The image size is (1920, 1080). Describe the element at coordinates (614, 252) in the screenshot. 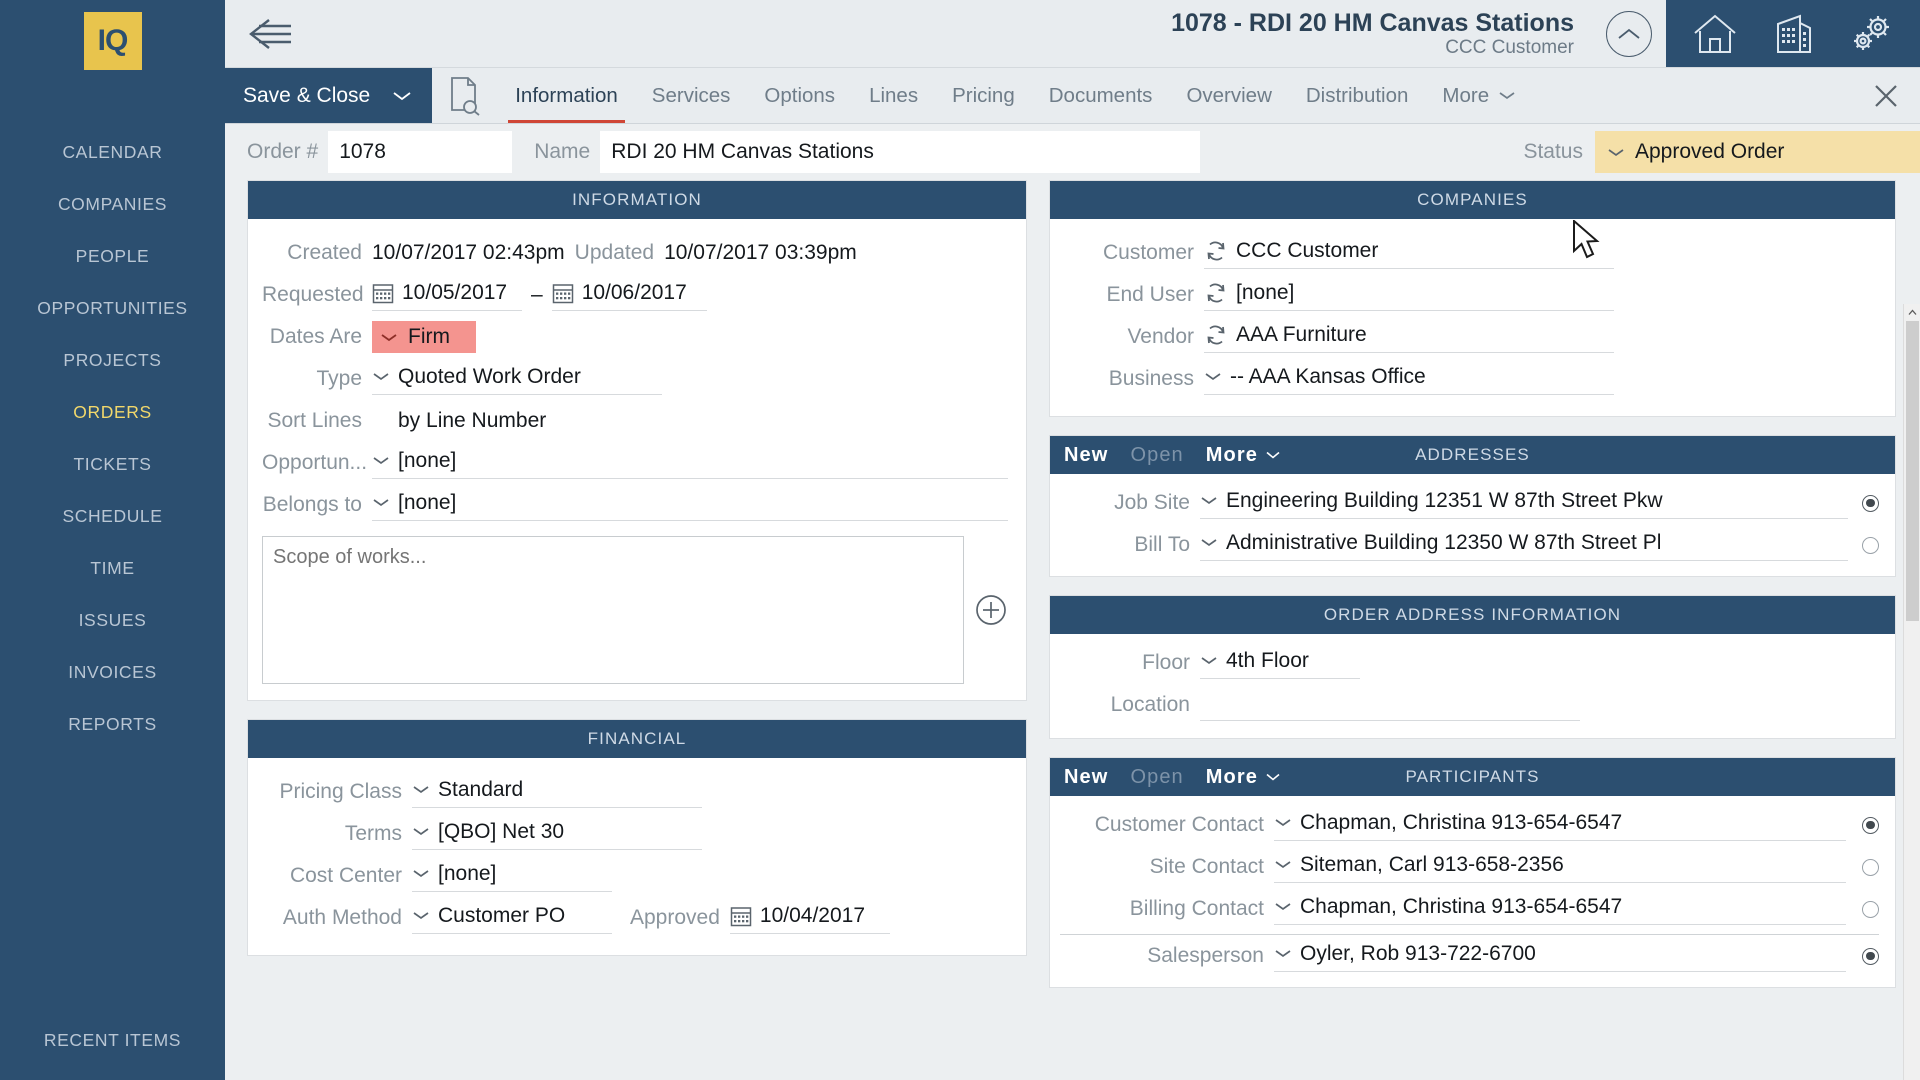

I see `updated-label: Updated` at that location.